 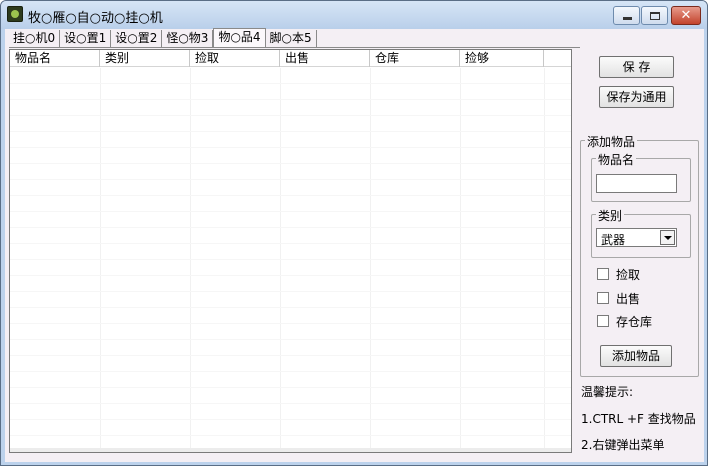 What do you see at coordinates (628, 274) in the screenshot?
I see `pick-checkbox-label: 捡取` at bounding box center [628, 274].